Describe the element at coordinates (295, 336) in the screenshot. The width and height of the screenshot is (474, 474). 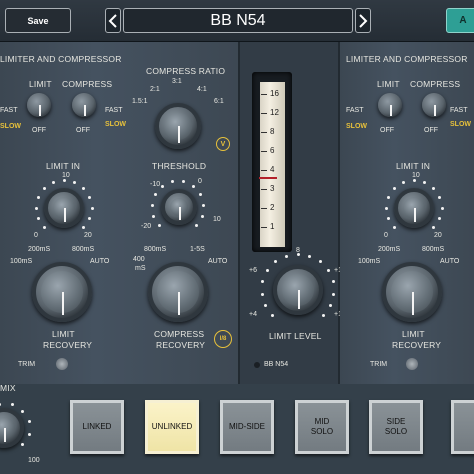
I see `limit-level-label: LIMIT LEVEL` at that location.